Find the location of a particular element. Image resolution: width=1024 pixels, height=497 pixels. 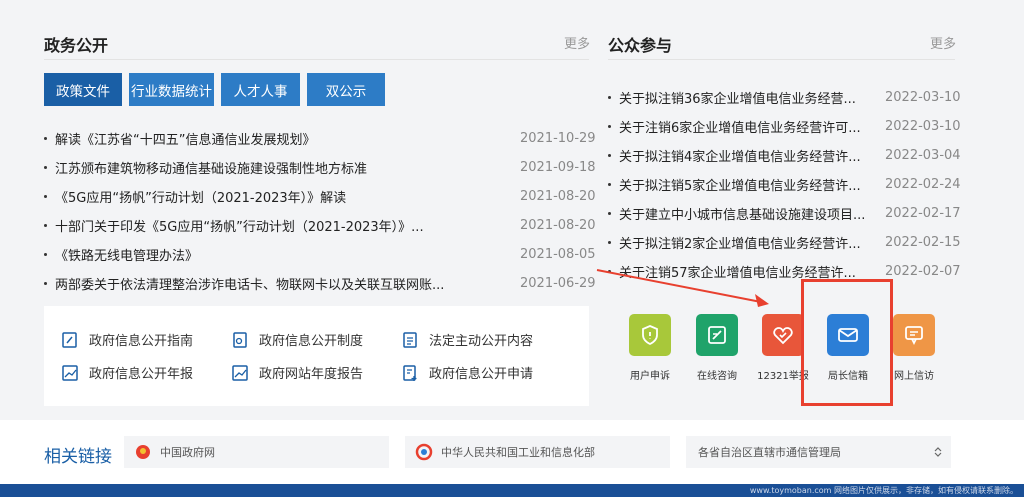

item-title: 《5G应用“扬帆”行动计划（2021-2023年）》解读 is located at coordinates (265, 196).